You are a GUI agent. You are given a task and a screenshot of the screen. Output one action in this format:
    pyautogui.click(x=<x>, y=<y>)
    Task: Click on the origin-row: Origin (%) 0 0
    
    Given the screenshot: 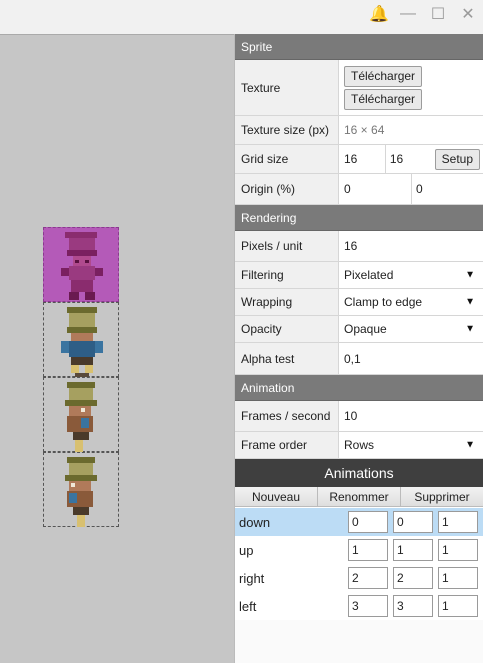 What is the action you would take?
    pyautogui.click(x=359, y=189)
    